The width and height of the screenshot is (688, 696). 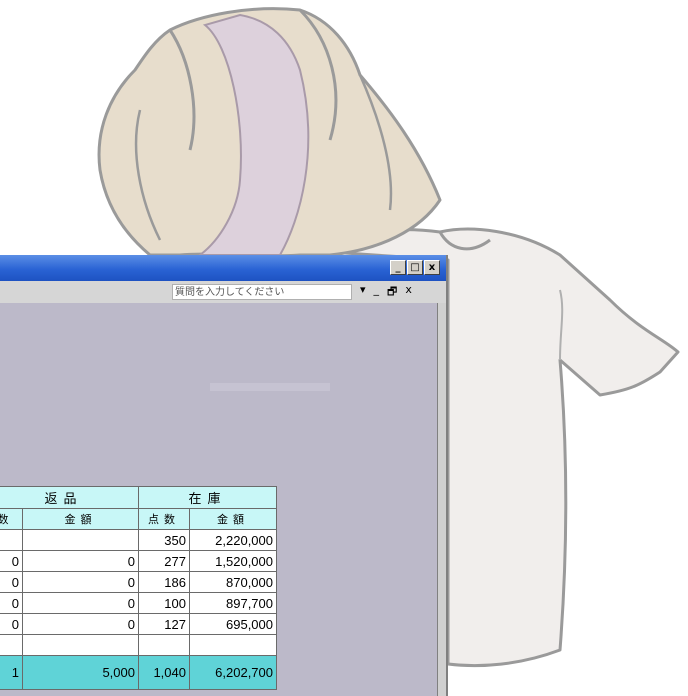 What do you see at coordinates (233, 561) in the screenshot?
I see `cell: 1,520,000` at bounding box center [233, 561].